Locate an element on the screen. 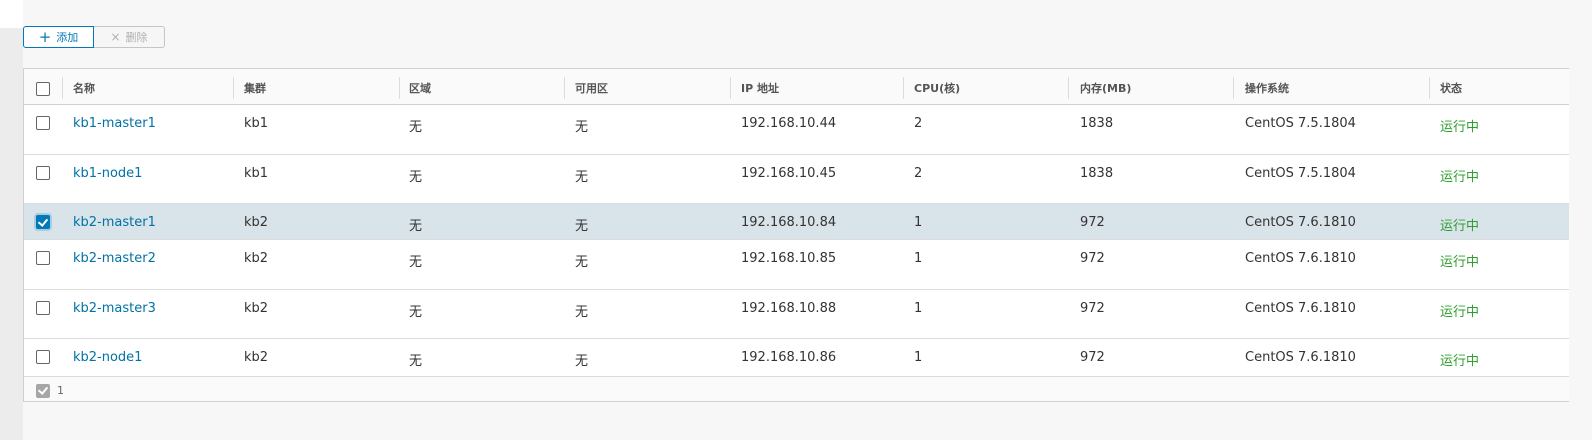 This screenshot has height=440, width=1592. header-col-name: 名称 is located at coordinates (84, 88).